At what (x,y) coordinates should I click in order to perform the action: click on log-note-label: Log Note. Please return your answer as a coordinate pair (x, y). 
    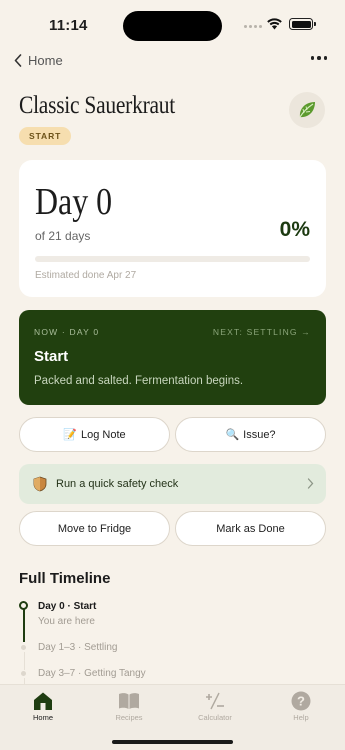
    Looking at the image, I should click on (103, 434).